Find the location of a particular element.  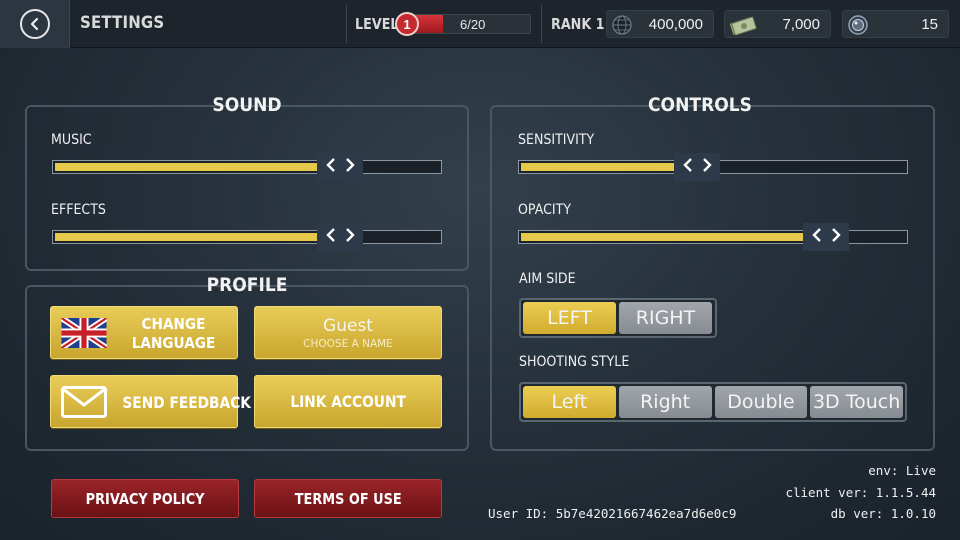

aim-side-label: AIM SIDE is located at coordinates (547, 279).